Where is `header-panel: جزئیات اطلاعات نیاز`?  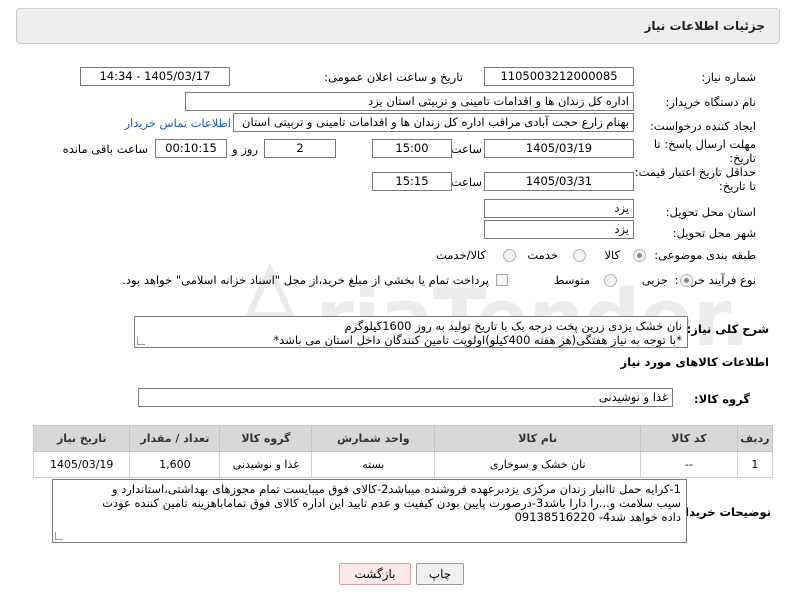 header-panel: جزئیات اطلاعات نیاز is located at coordinates (398, 26).